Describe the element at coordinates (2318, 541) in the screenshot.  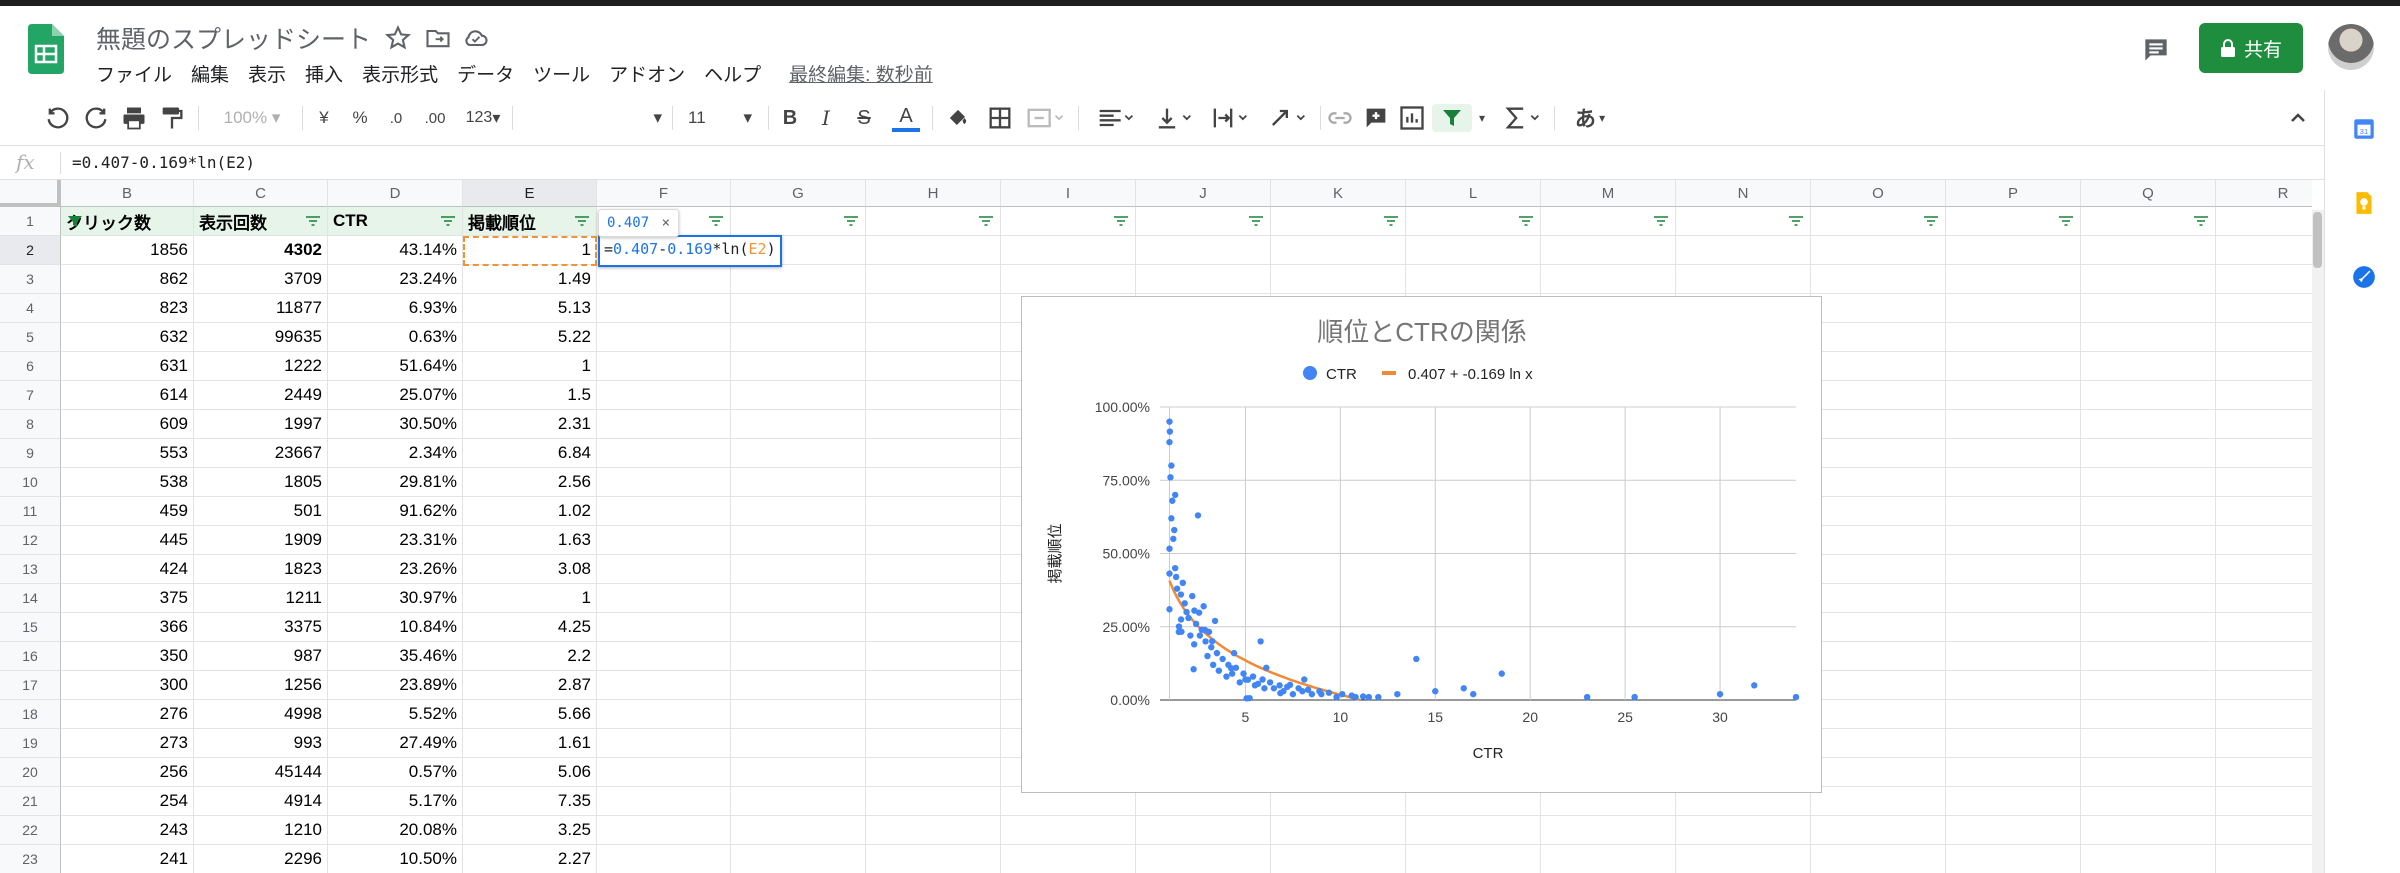
I see `vertical-scrollbar` at that location.